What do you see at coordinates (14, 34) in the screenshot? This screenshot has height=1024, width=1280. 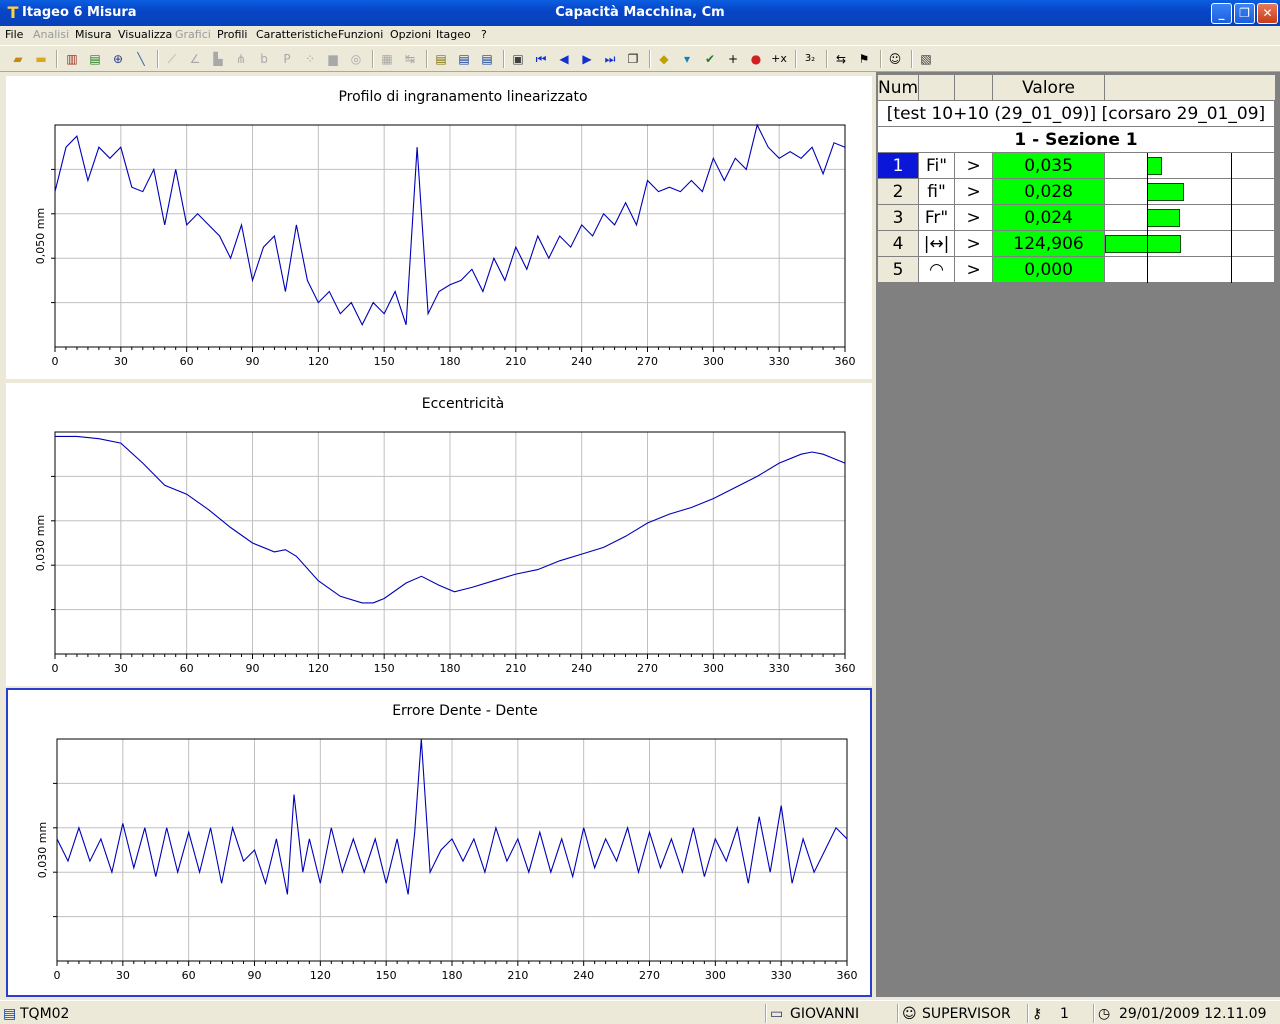 I see `menu-file: File` at bounding box center [14, 34].